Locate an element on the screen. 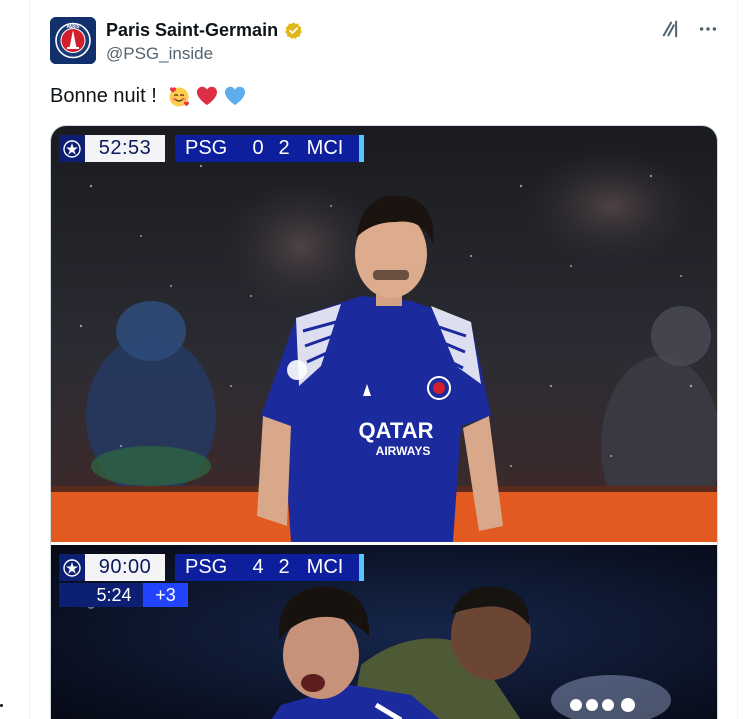 Image resolution: width=750 pixels, height=719 pixels. home-score: 4 is located at coordinates (258, 567).